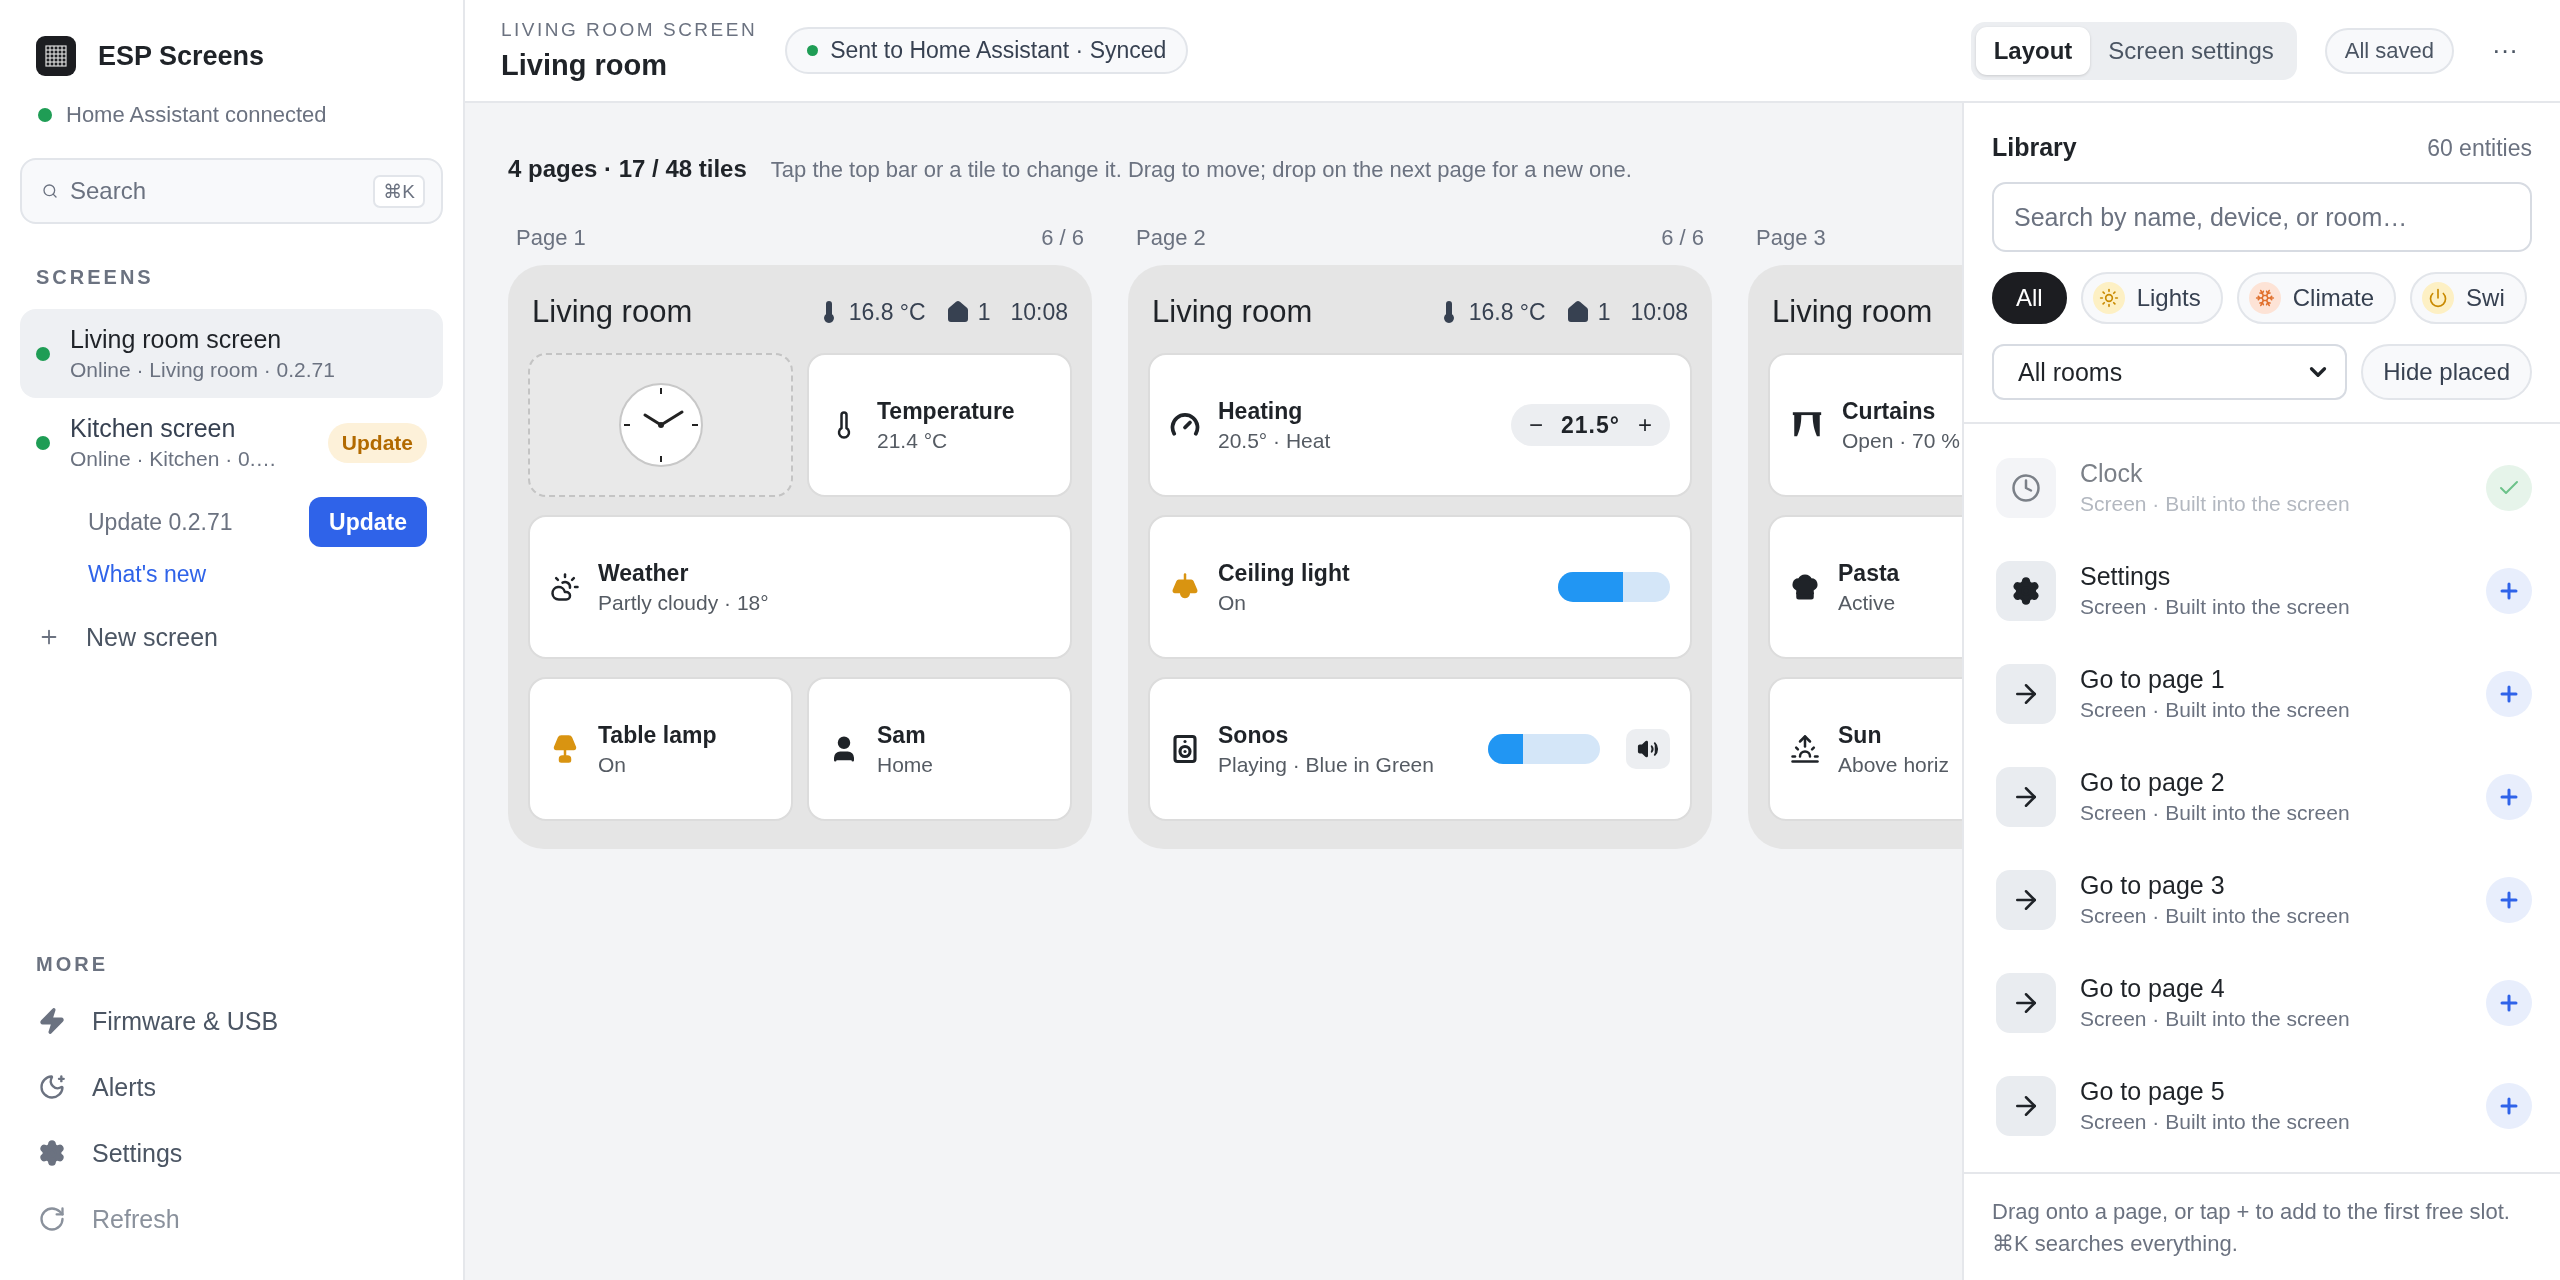 Image resolution: width=2560 pixels, height=1280 pixels. Describe the element at coordinates (1645, 425) in the screenshot. I see `increase-button: +` at that location.